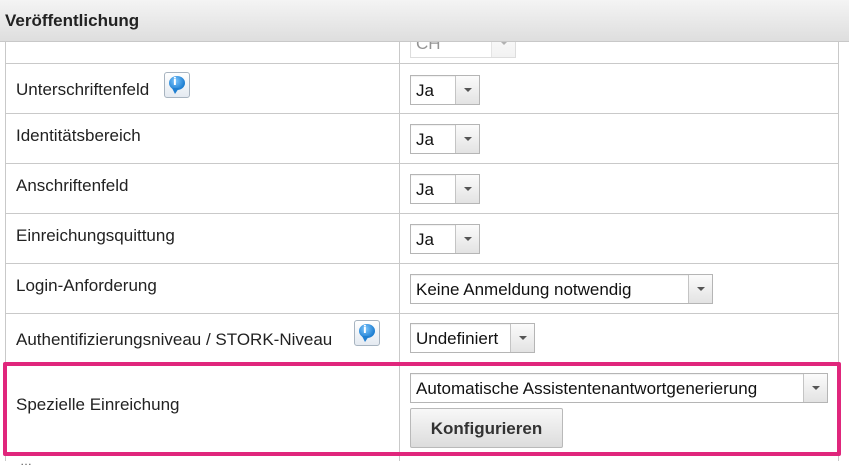 The image size is (849, 468). Describe the element at coordinates (424, 21) in the screenshot. I see `panel-header: Veröffentlichung` at that location.